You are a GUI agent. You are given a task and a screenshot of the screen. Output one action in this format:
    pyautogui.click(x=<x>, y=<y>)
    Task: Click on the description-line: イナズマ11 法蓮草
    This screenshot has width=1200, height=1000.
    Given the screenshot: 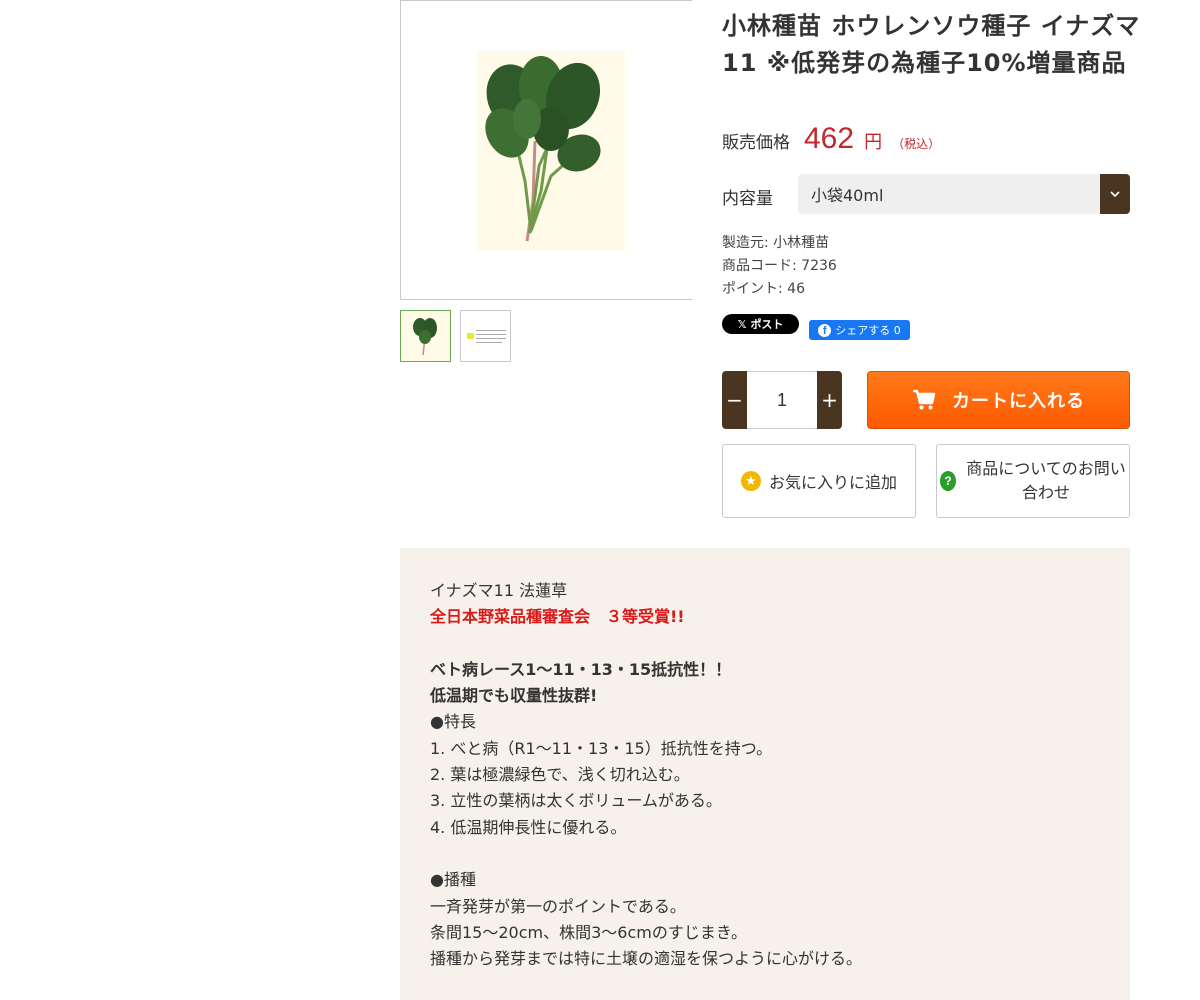 What is the action you would take?
    pyautogui.click(x=499, y=590)
    